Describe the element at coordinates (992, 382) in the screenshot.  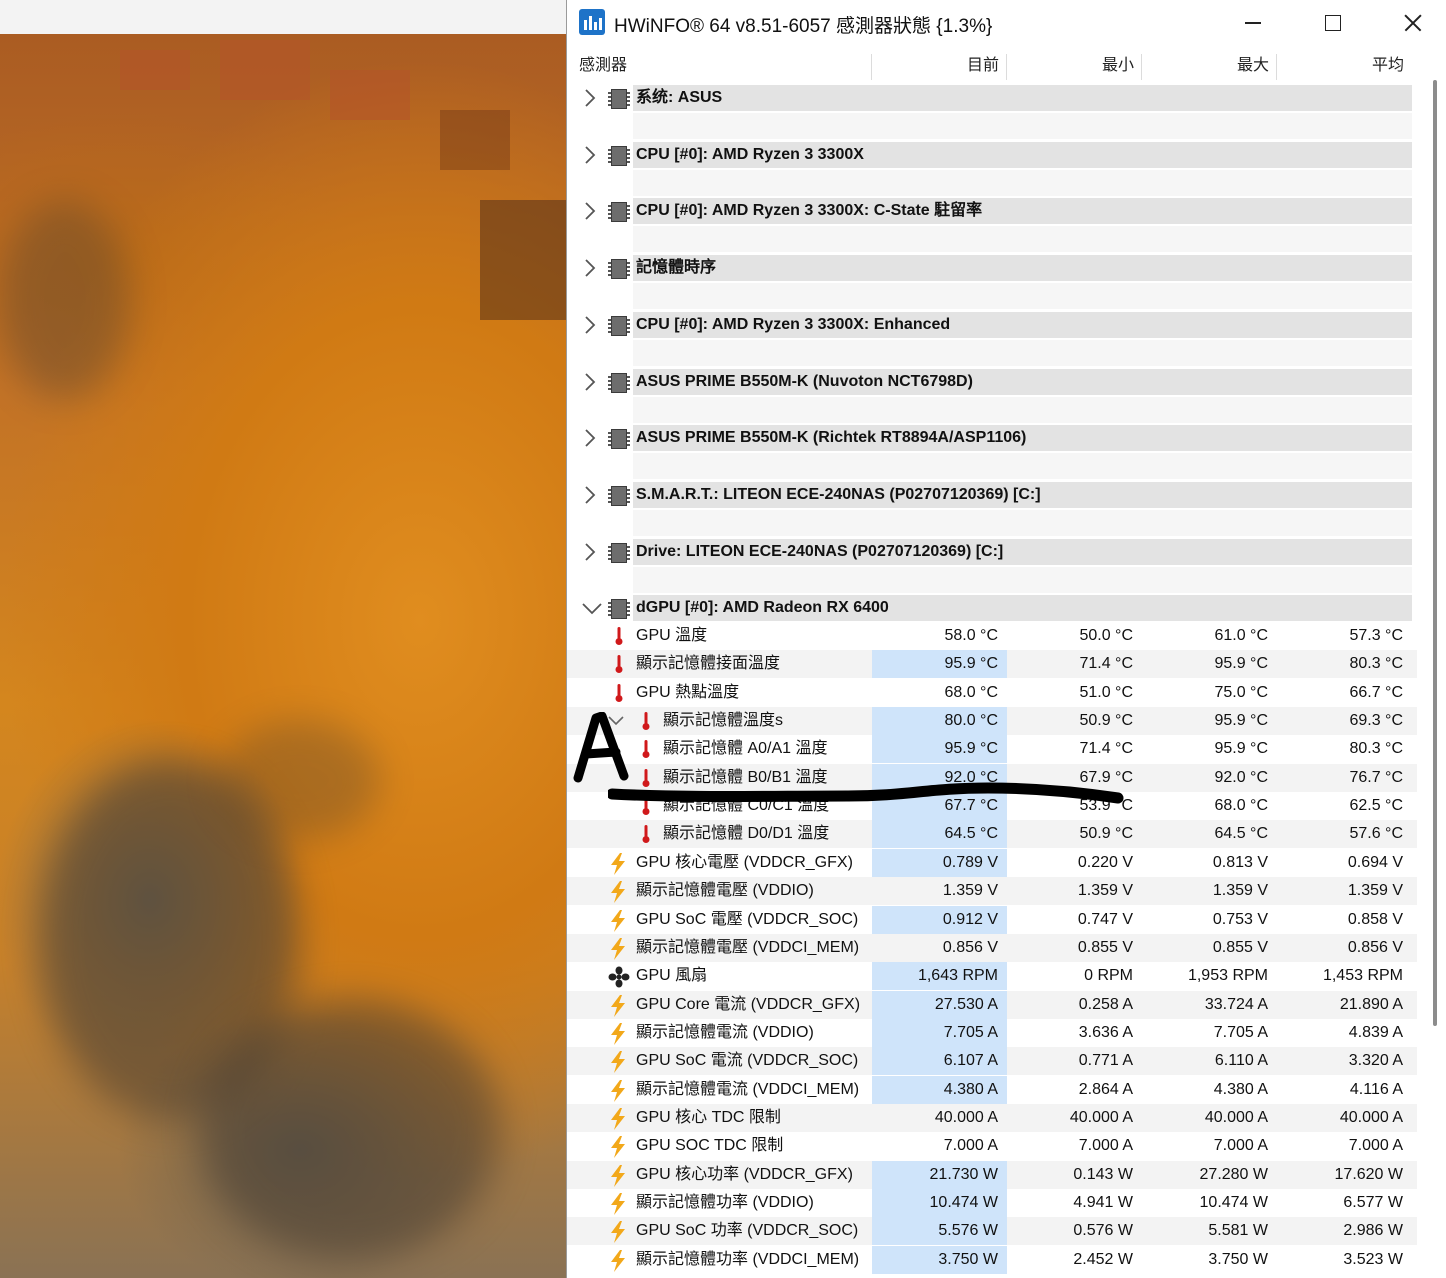
I see `sensor-group-row: ASUS PRIME B550M-K (Nuvoton NCT6798D)` at that location.